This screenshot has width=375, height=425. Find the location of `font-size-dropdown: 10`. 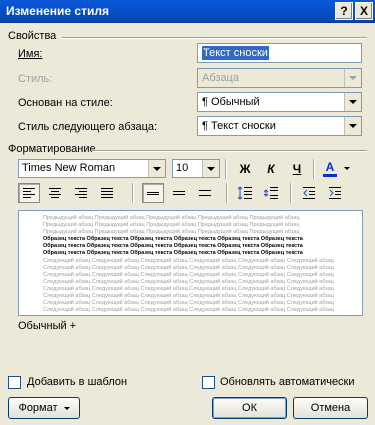

font-size-dropdown: 10 is located at coordinates (196, 168).